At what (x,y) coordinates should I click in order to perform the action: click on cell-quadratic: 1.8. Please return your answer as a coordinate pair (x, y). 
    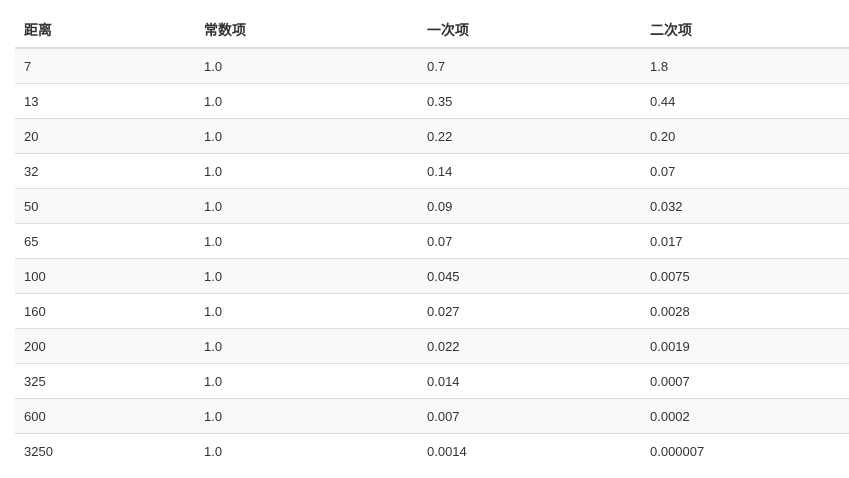
    Looking at the image, I should click on (745, 66).